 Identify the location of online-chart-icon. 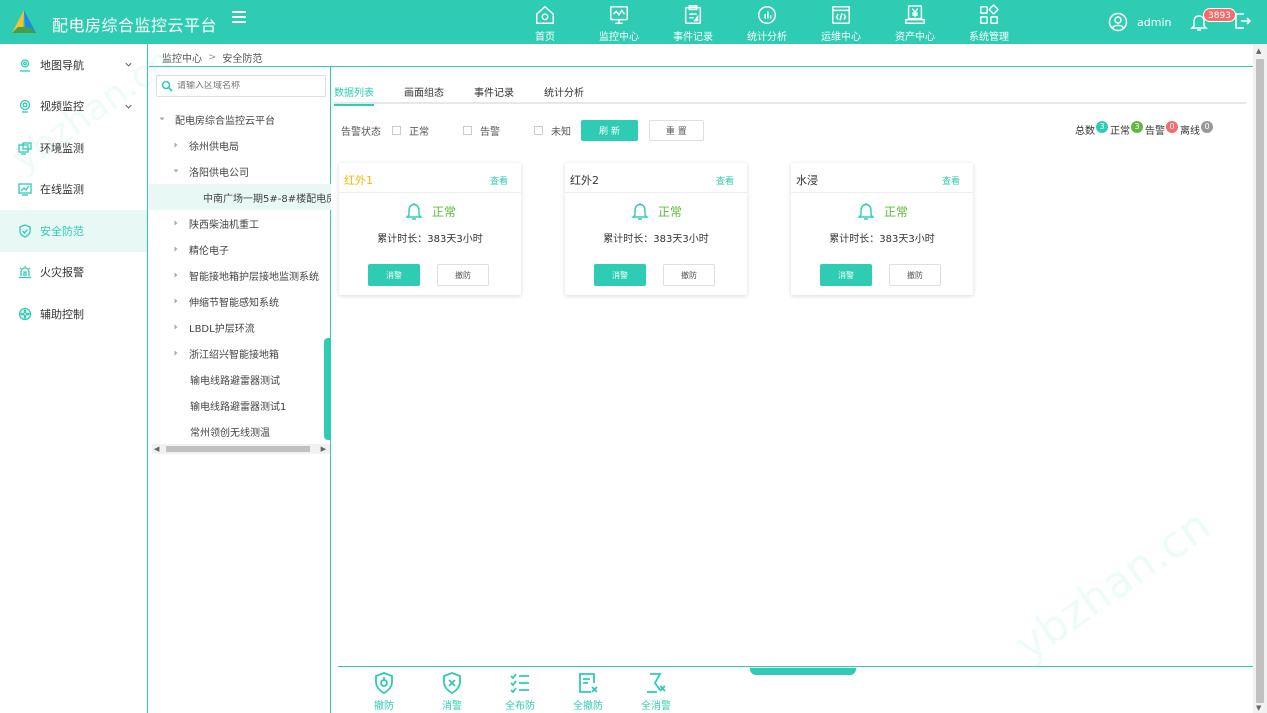
(25, 189).